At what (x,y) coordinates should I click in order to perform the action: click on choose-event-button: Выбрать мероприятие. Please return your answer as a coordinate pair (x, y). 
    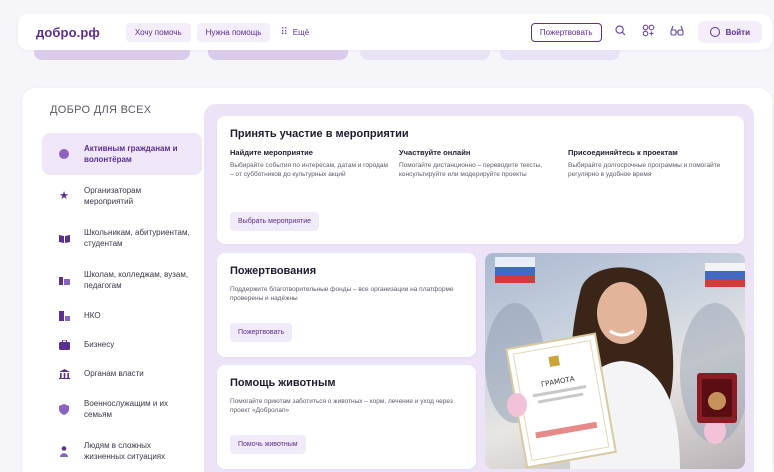
    Looking at the image, I should click on (275, 221).